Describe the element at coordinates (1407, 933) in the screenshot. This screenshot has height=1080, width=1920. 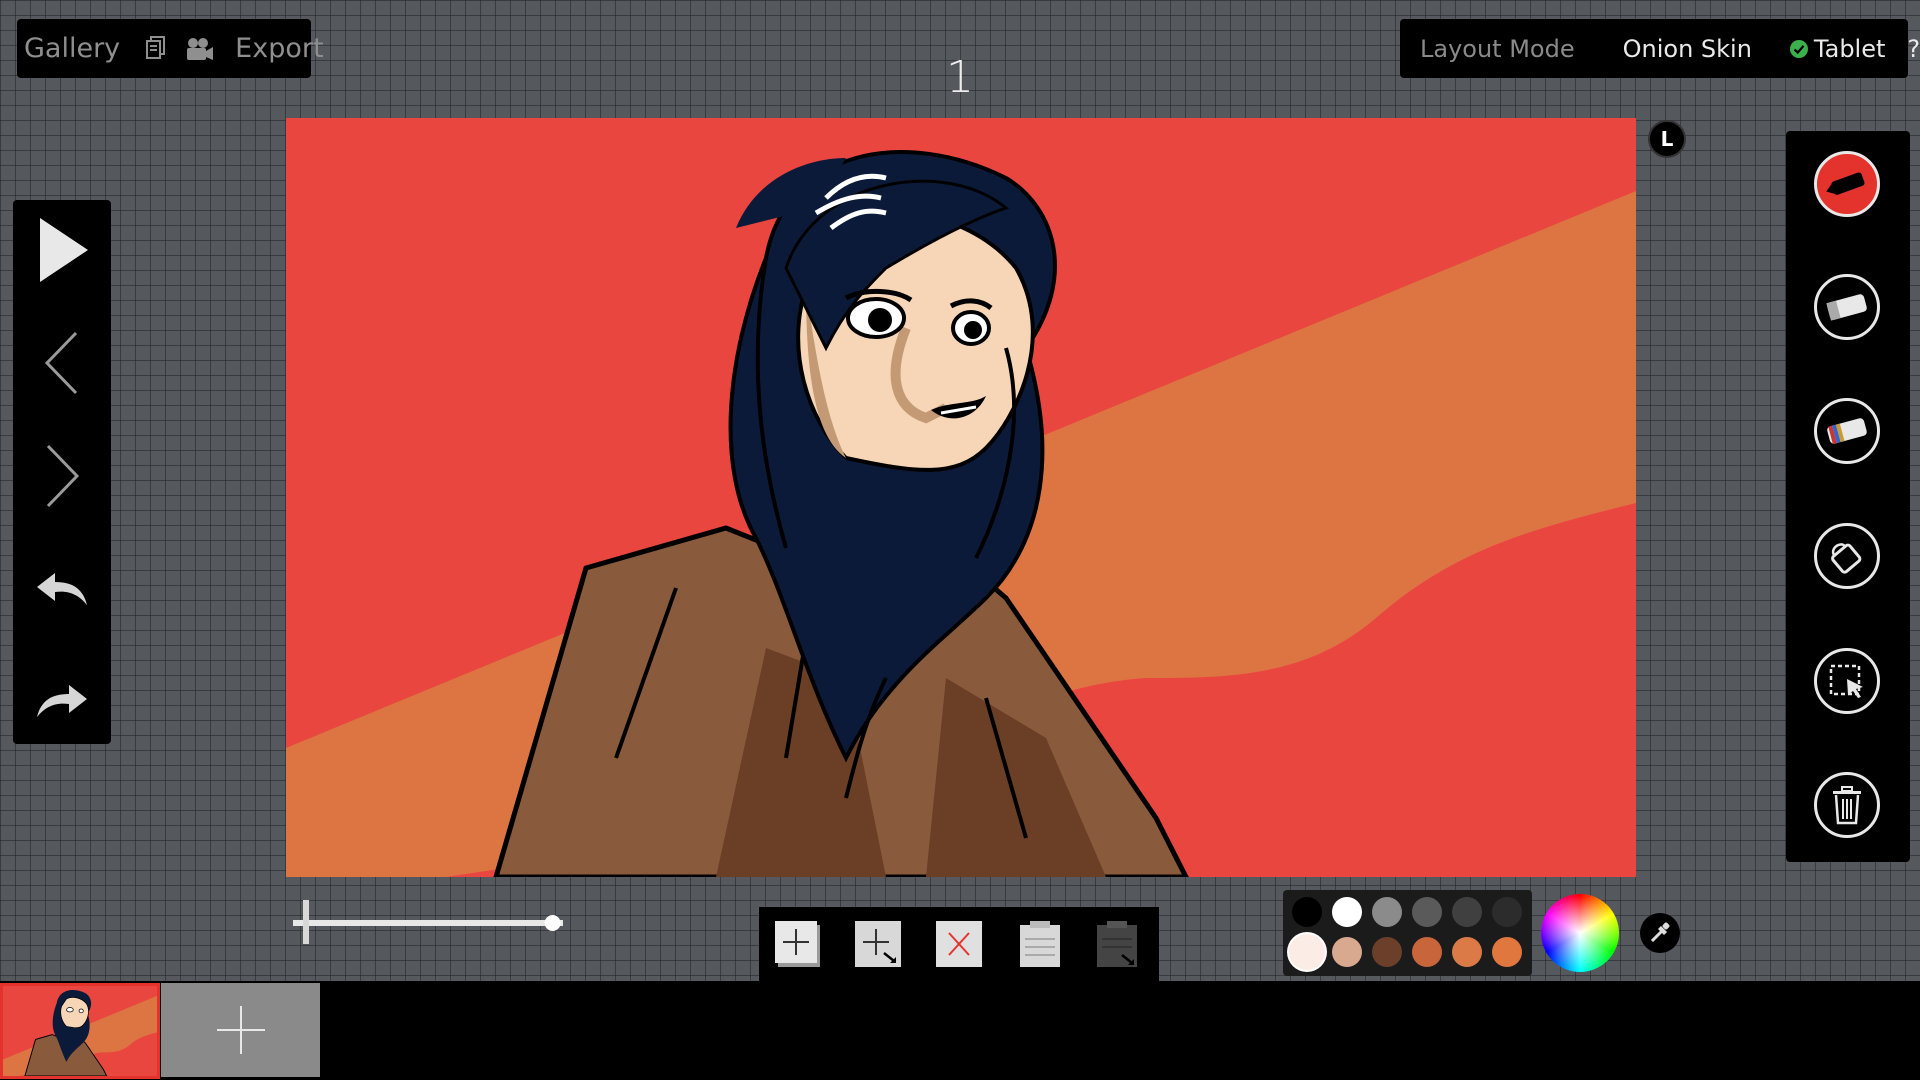
I see `color-palette` at that location.